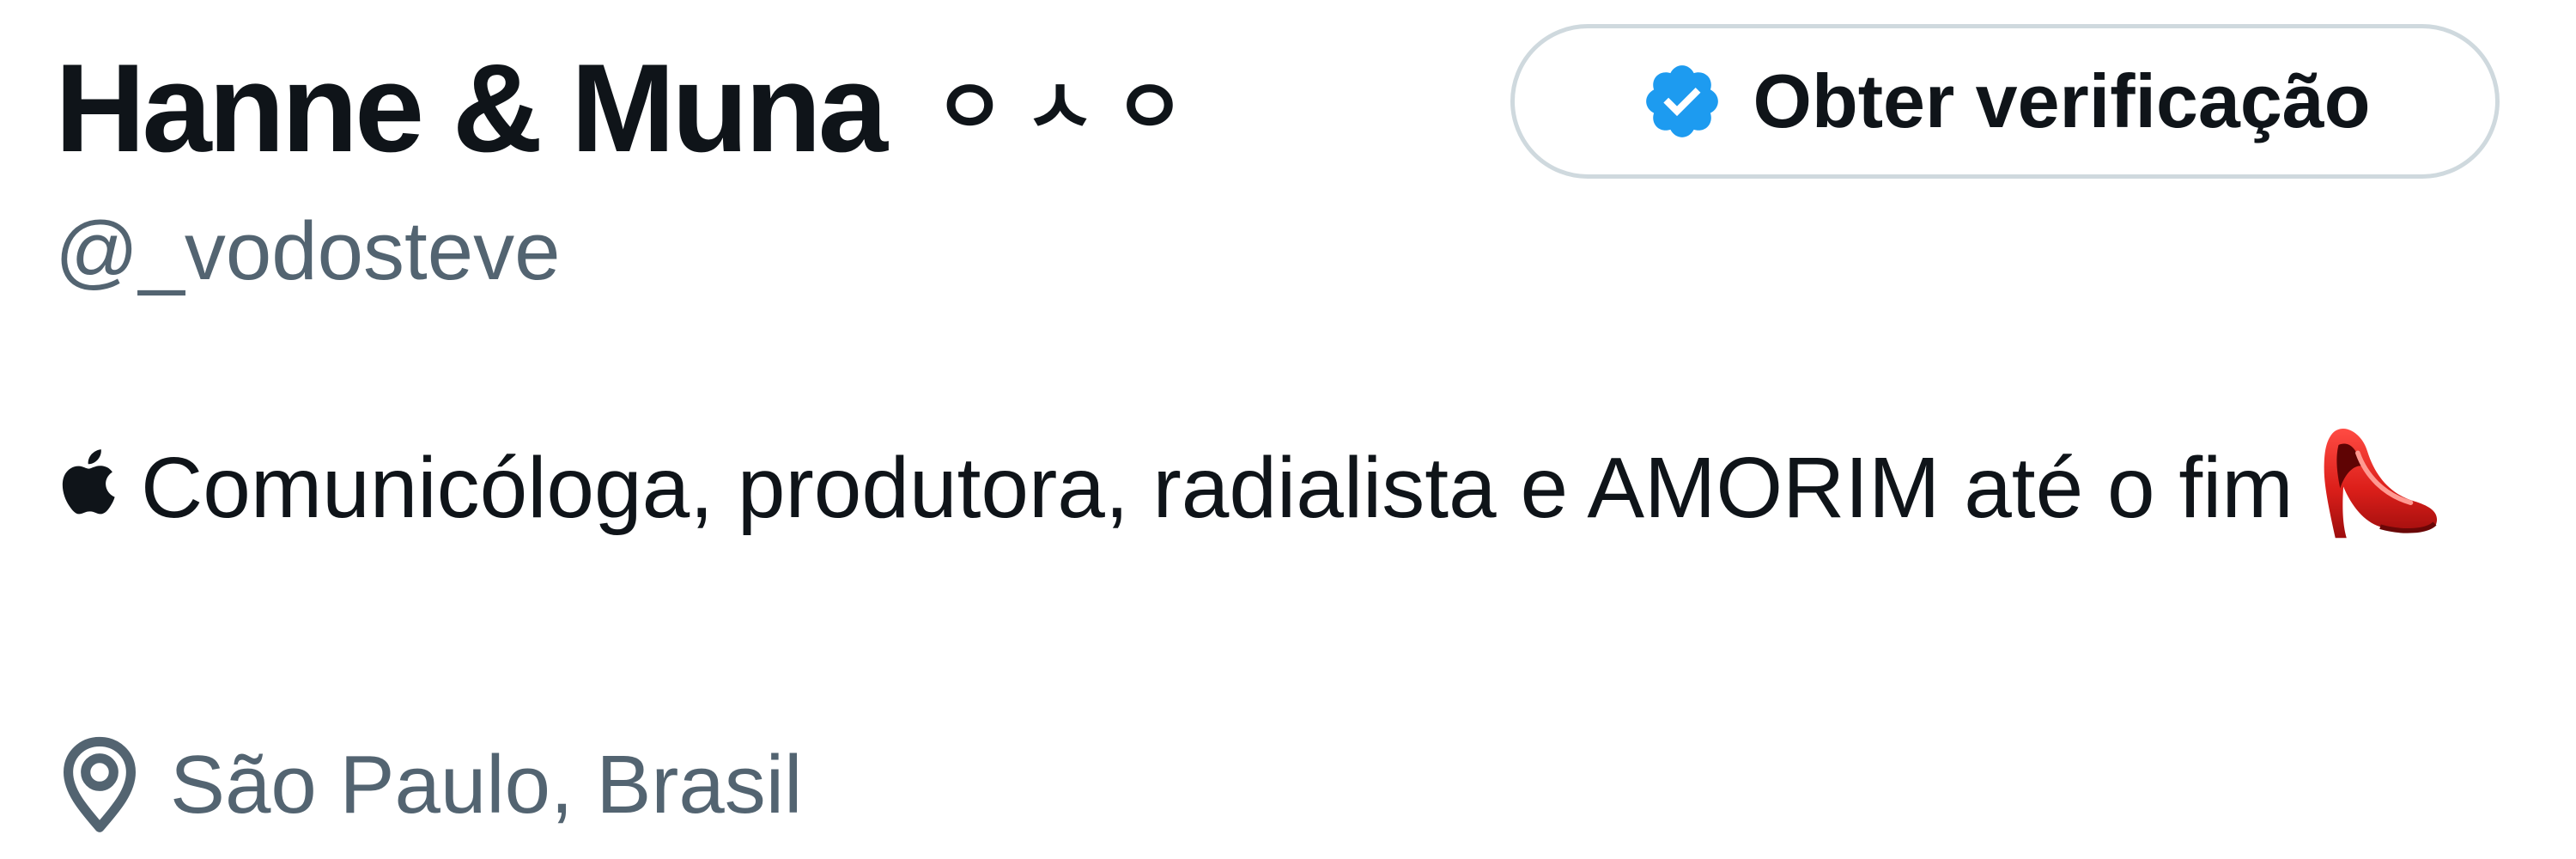 The height and width of the screenshot is (859, 2576). I want to click on verified-badge-icon, so click(1682, 101).